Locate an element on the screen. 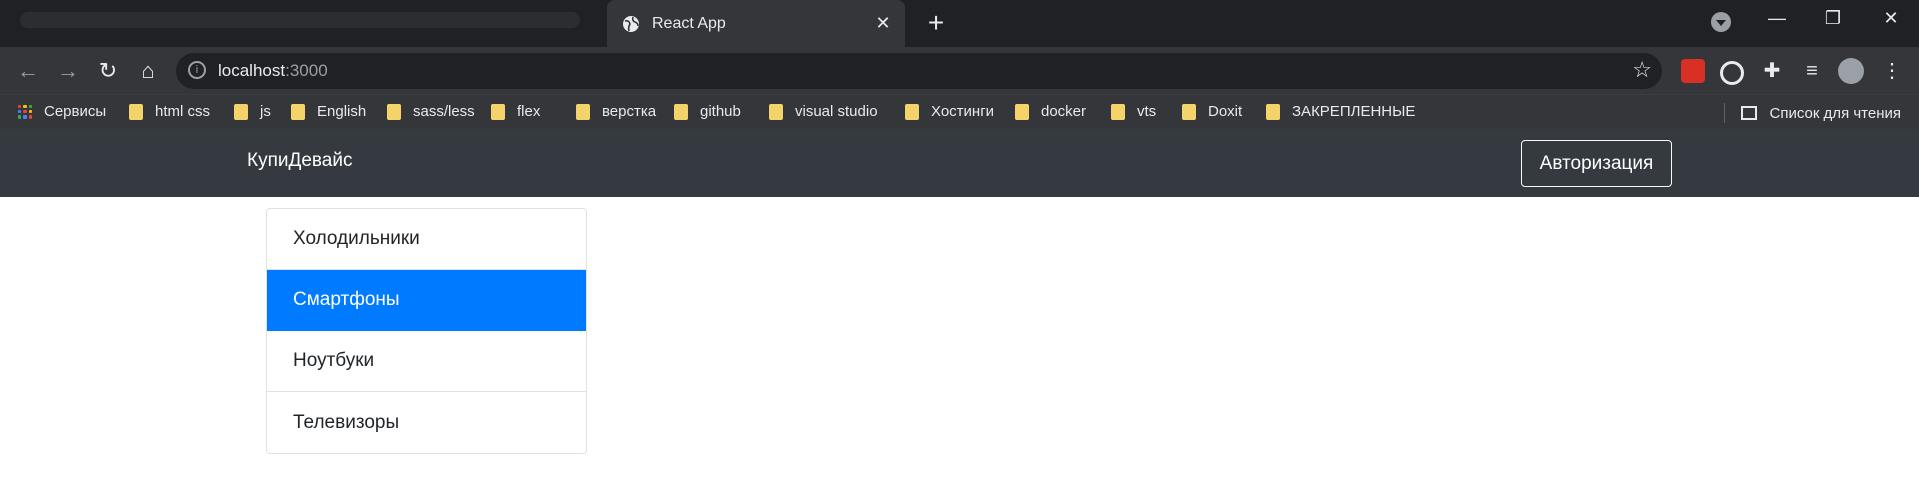  bookmark-item: js is located at coordinates (252, 111).